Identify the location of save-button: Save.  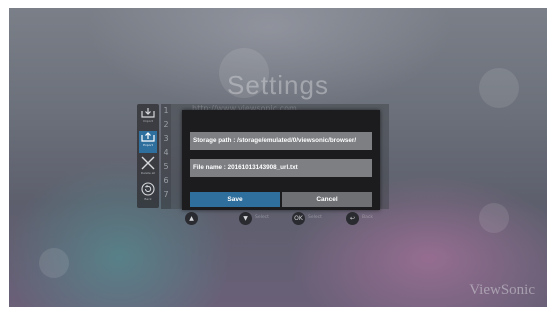
(235, 199).